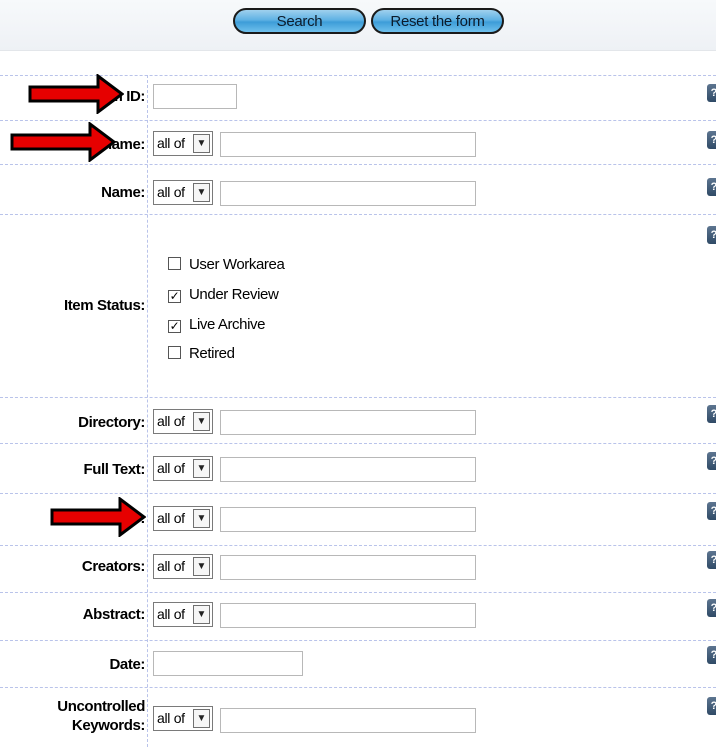 This screenshot has height=747, width=716. Describe the element at coordinates (101, 716) in the screenshot. I see `keywords-label: Uncontrolled Keywords:` at that location.